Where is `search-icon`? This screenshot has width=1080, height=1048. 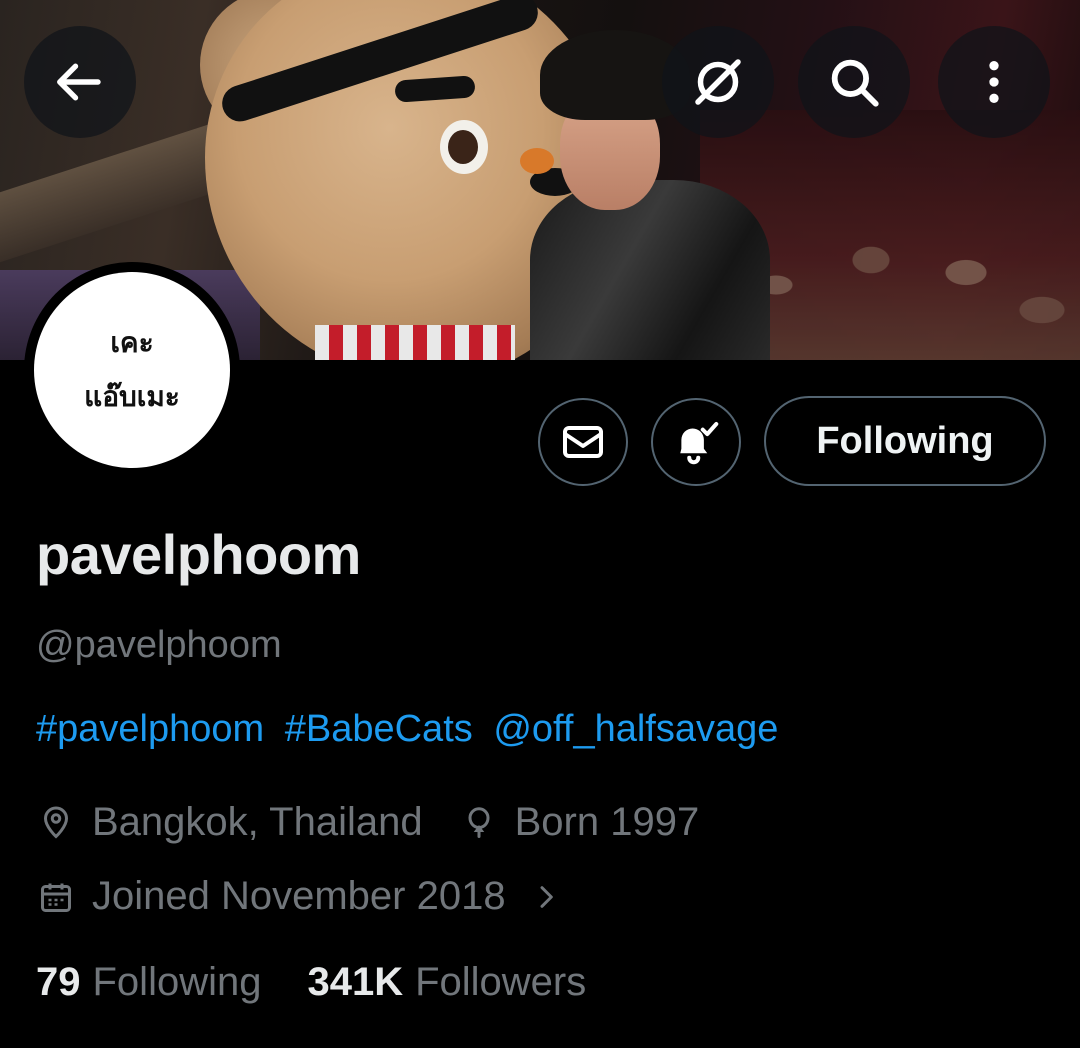 search-icon is located at coordinates (855, 83).